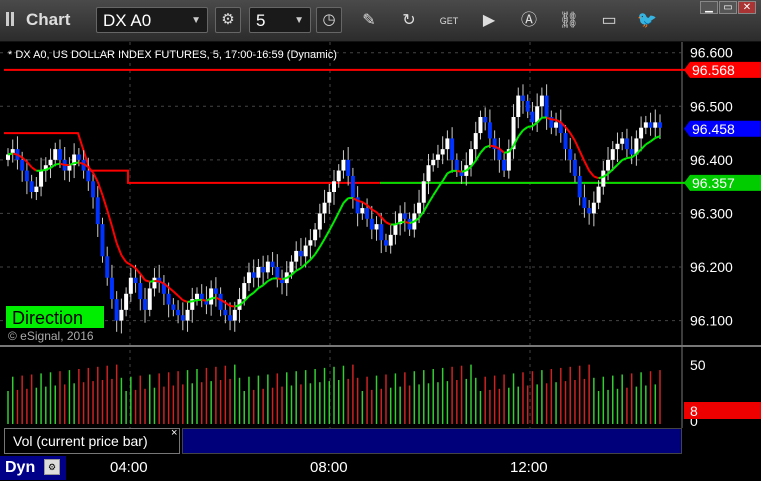 Image resolution: width=761 pixels, height=481 pixels. I want to click on price-tag: 96.357, so click(722, 182).